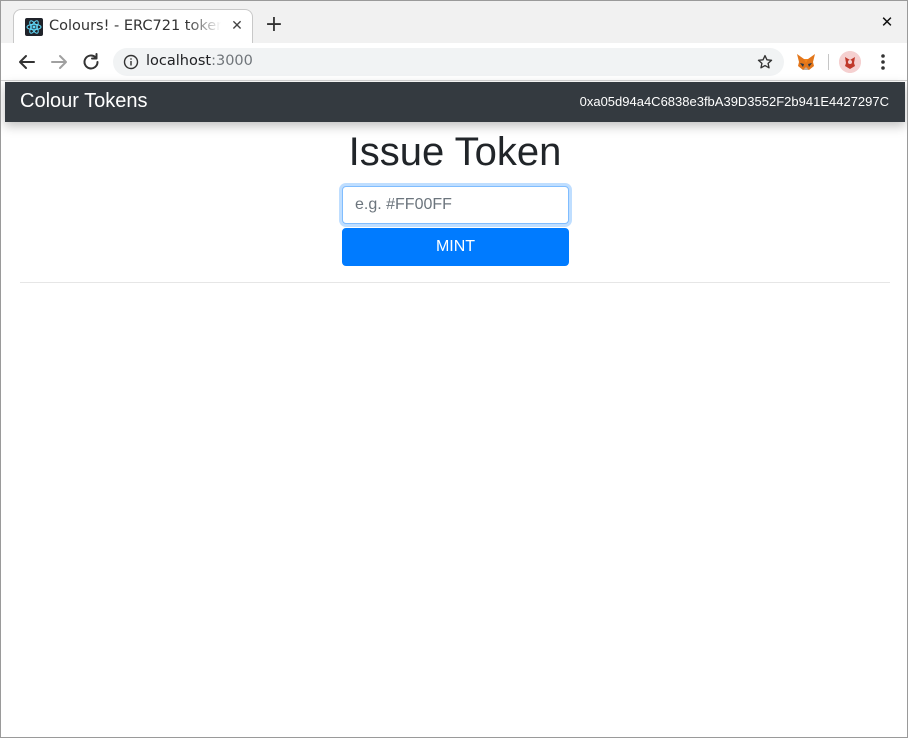  Describe the element at coordinates (455, 152) in the screenshot. I see `page-title: Issue Token` at that location.